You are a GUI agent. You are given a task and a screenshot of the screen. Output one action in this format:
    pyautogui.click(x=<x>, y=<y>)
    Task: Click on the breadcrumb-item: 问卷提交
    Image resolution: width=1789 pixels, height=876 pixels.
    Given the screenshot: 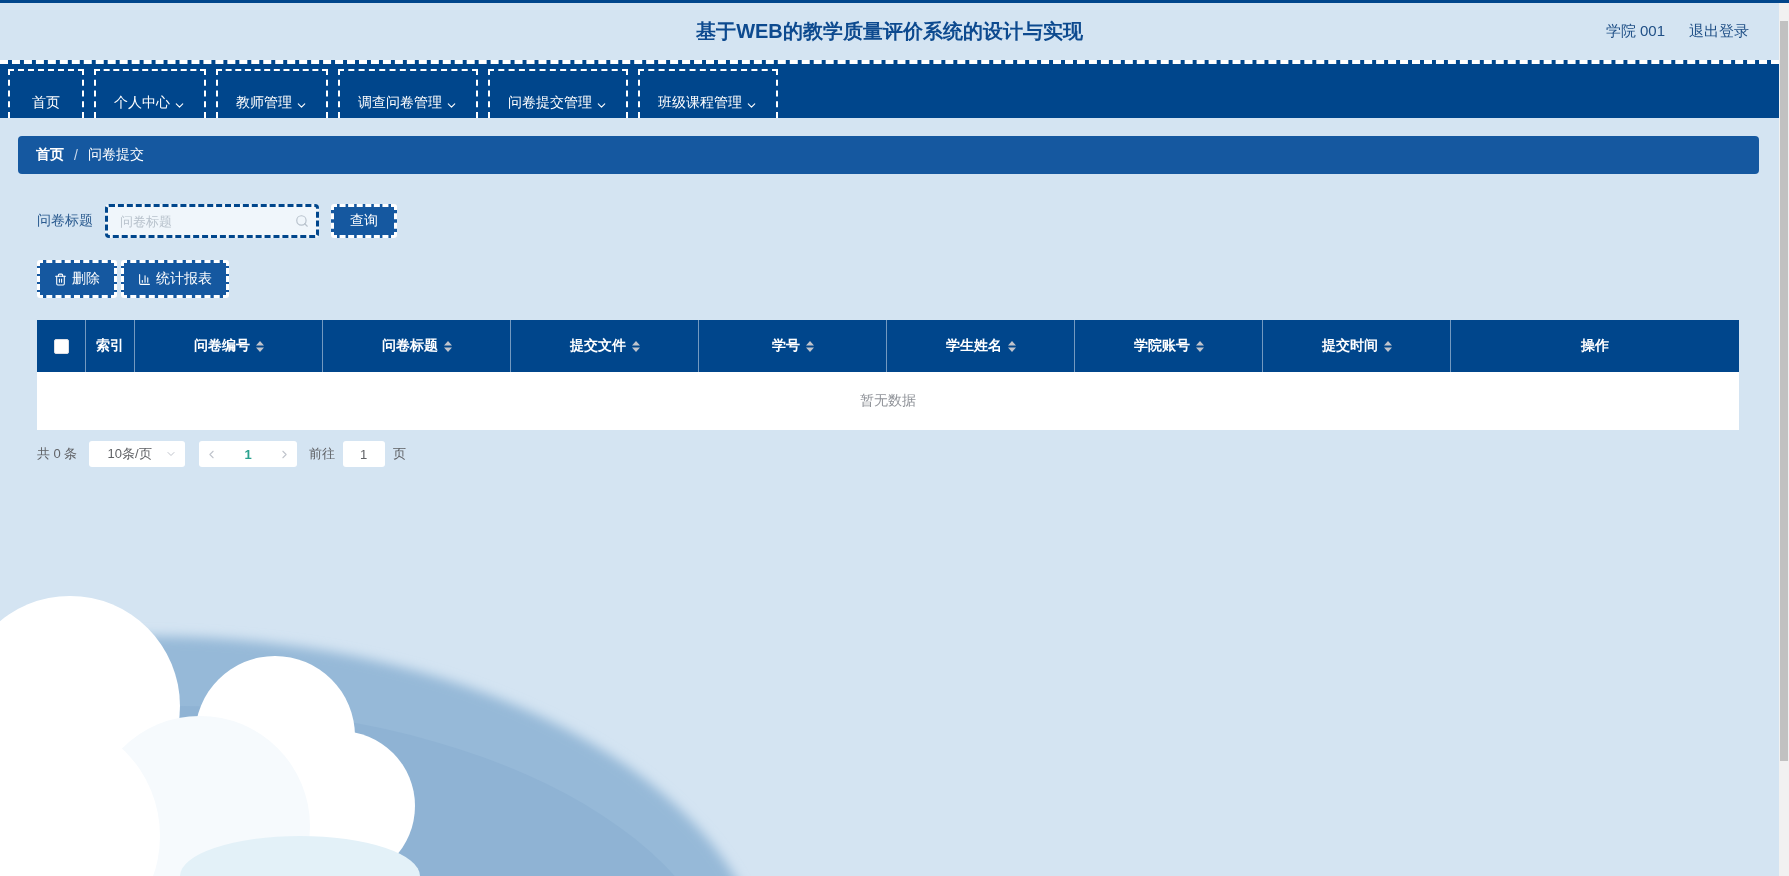 What is the action you would take?
    pyautogui.click(x=115, y=155)
    